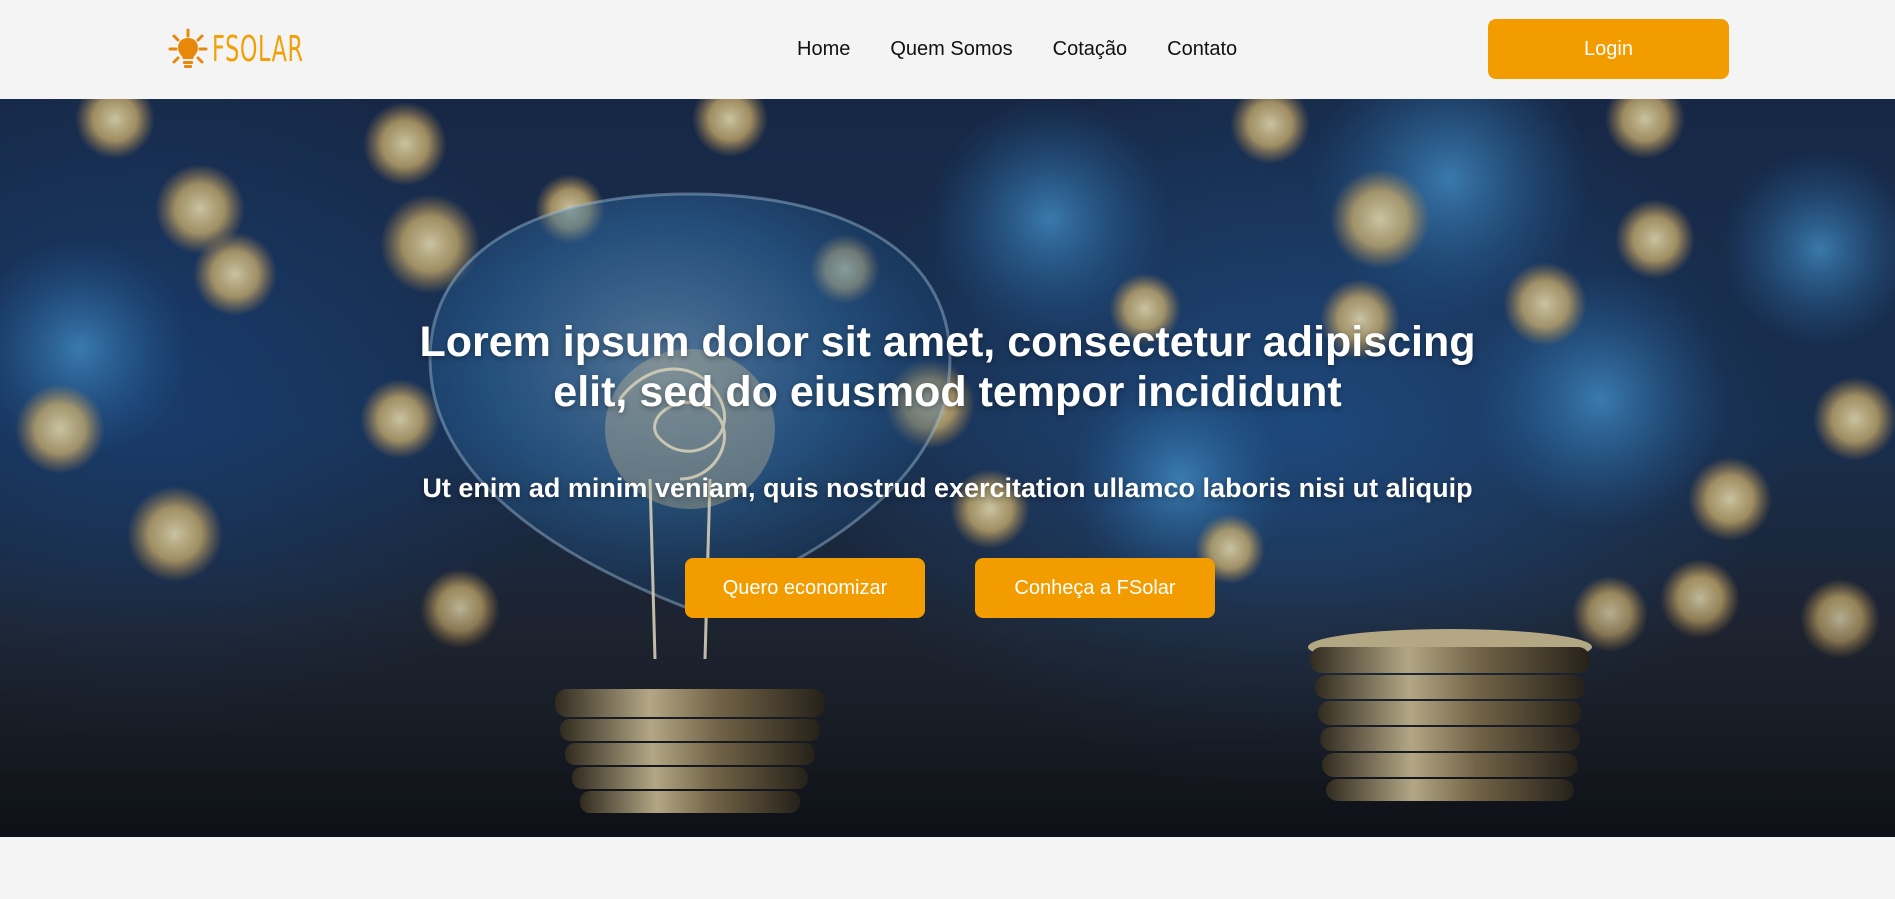 The width and height of the screenshot is (1895, 899). What do you see at coordinates (1017, 49) in the screenshot?
I see `main-nav: Home Quem Somos Cotação Contato` at bounding box center [1017, 49].